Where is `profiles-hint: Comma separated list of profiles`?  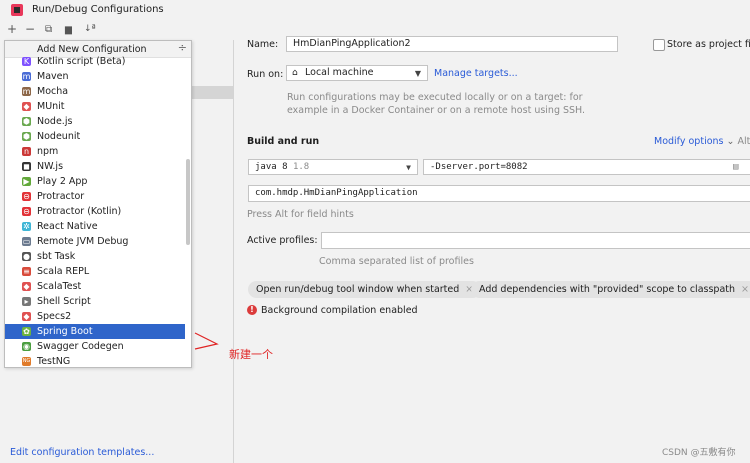
profiles-hint: Comma separated list of profiles is located at coordinates (396, 261).